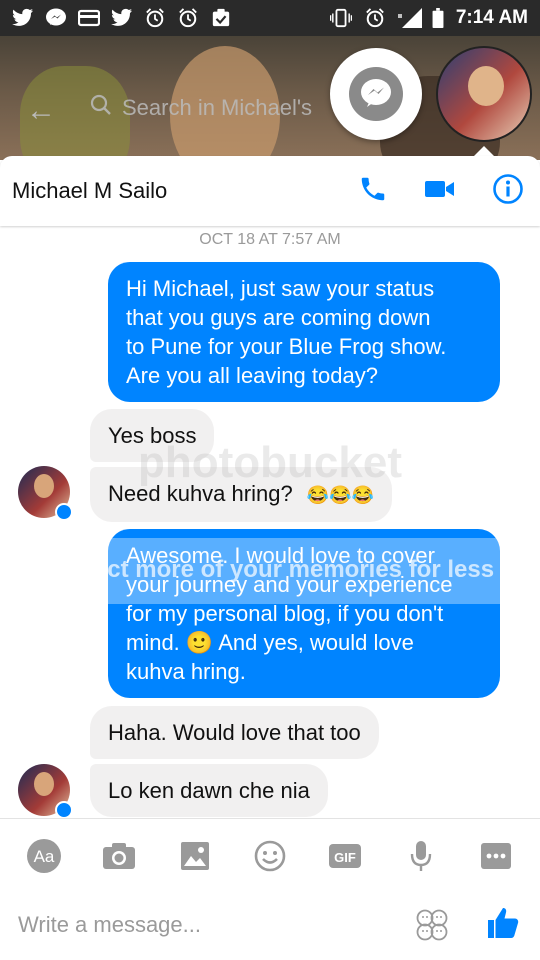 Image resolution: width=540 pixels, height=960 pixels. What do you see at coordinates (438, 18) in the screenshot?
I see `battery-icon` at bounding box center [438, 18].